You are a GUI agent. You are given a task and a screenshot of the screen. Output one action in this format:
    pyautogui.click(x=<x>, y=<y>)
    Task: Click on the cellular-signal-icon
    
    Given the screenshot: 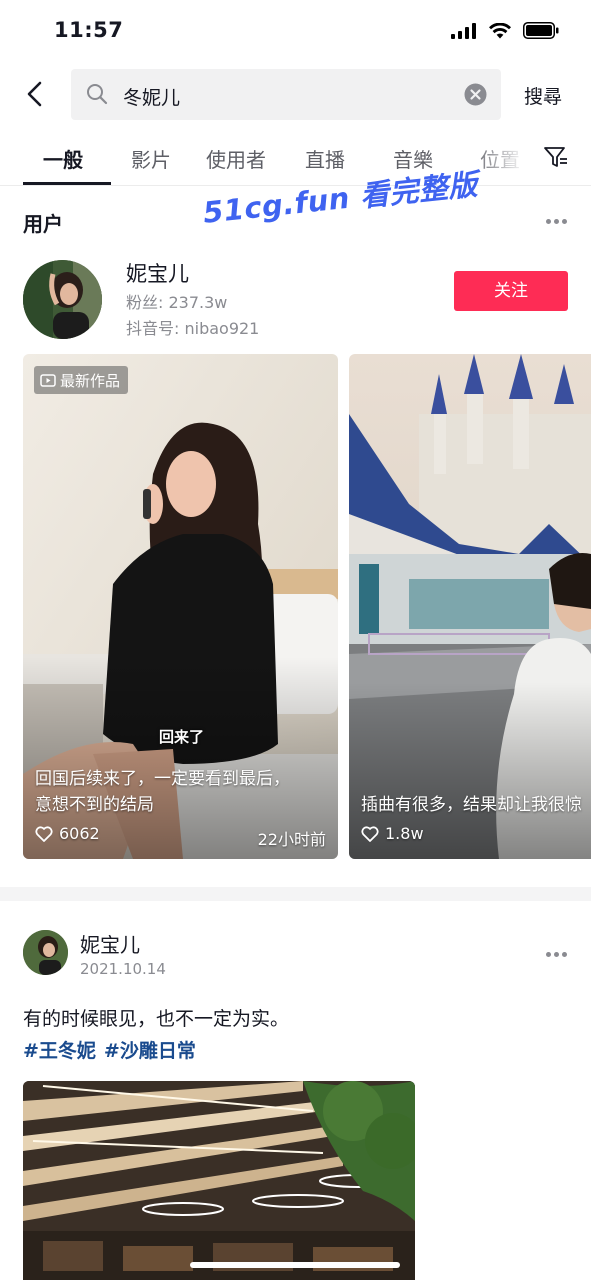 What is the action you would take?
    pyautogui.click(x=464, y=32)
    